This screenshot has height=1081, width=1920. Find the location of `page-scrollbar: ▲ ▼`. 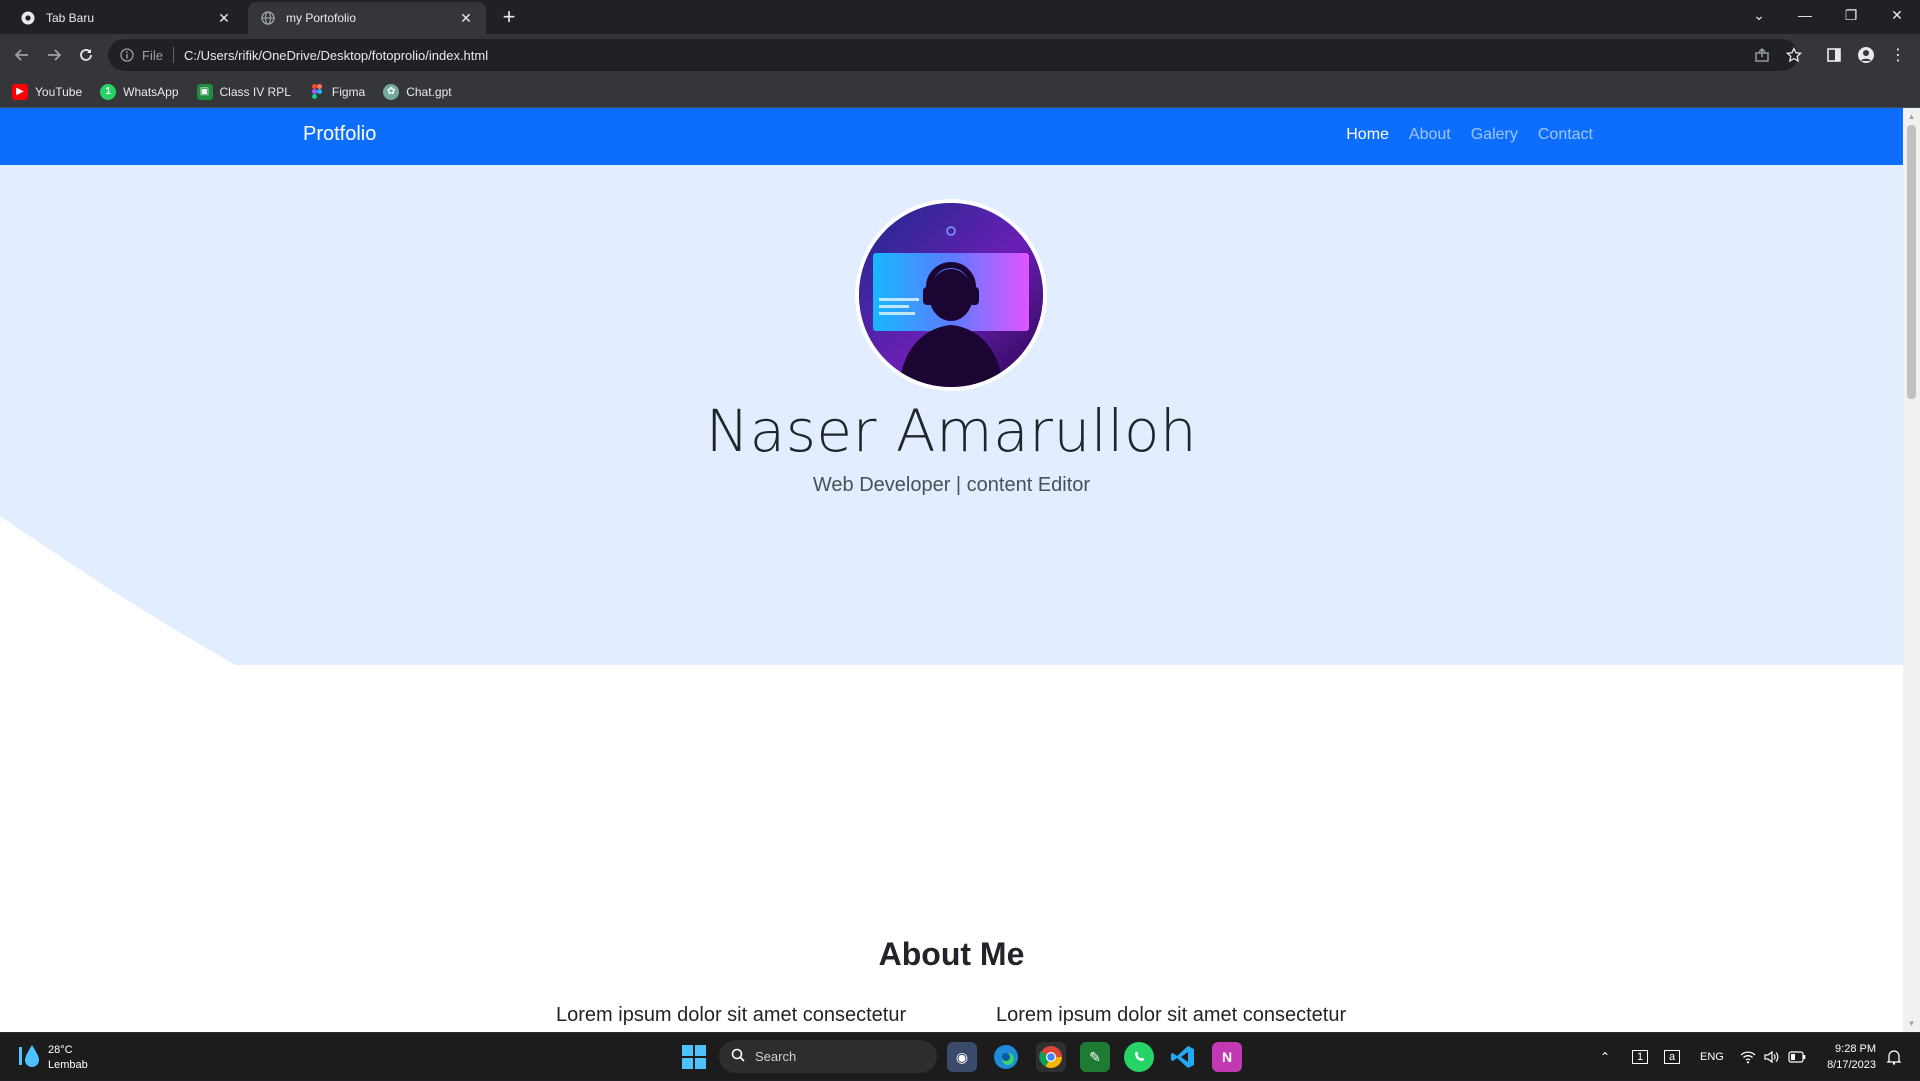

page-scrollbar: ▲ ▼ is located at coordinates (1911, 570).